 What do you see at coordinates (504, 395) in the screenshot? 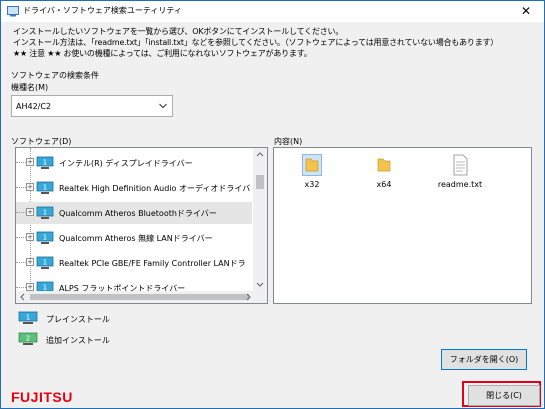
I see `close-button: 閉じる(C)` at bounding box center [504, 395].